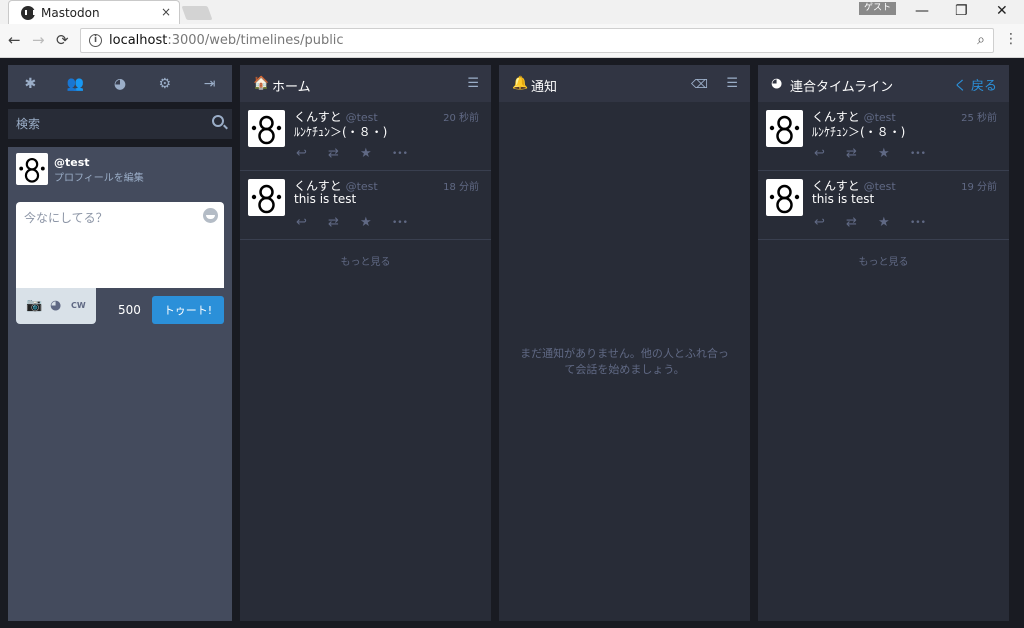 Image resolution: width=1024 pixels, height=628 pixels. I want to click on toot-button: トゥート!, so click(188, 310).